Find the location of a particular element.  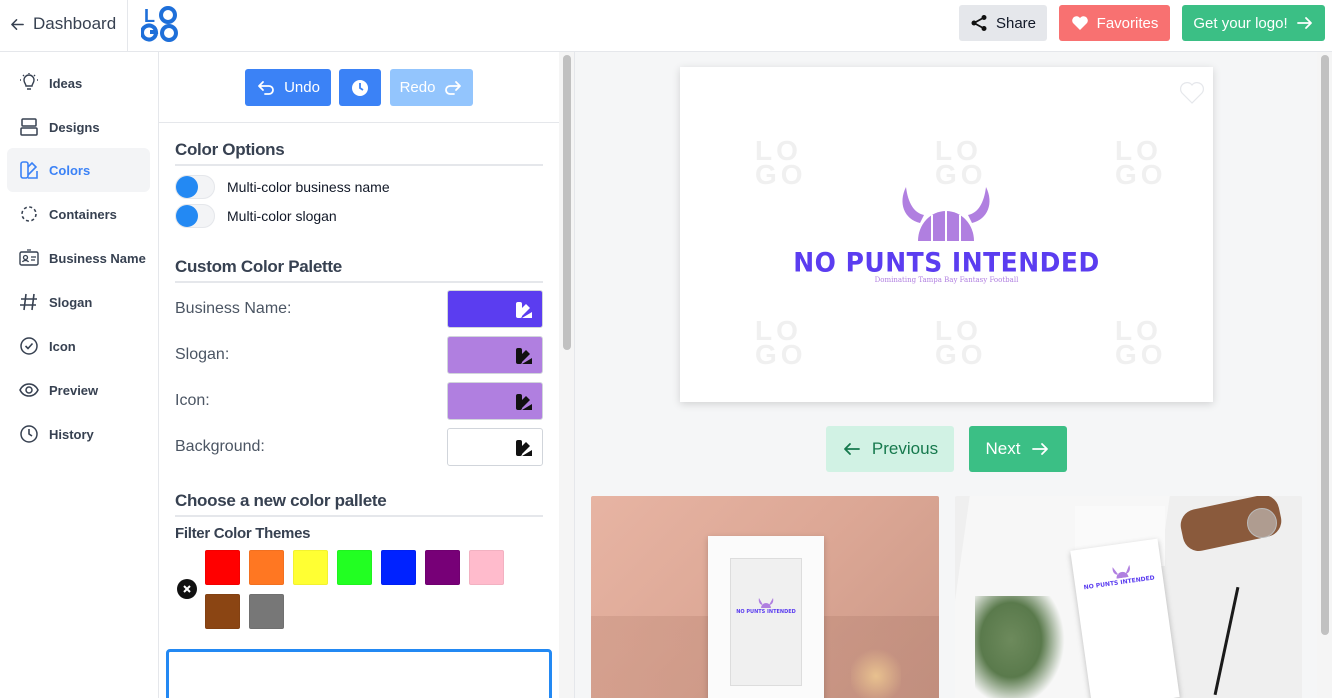

back-to-dashboard-link: Dashboard is located at coordinates (63, 24).